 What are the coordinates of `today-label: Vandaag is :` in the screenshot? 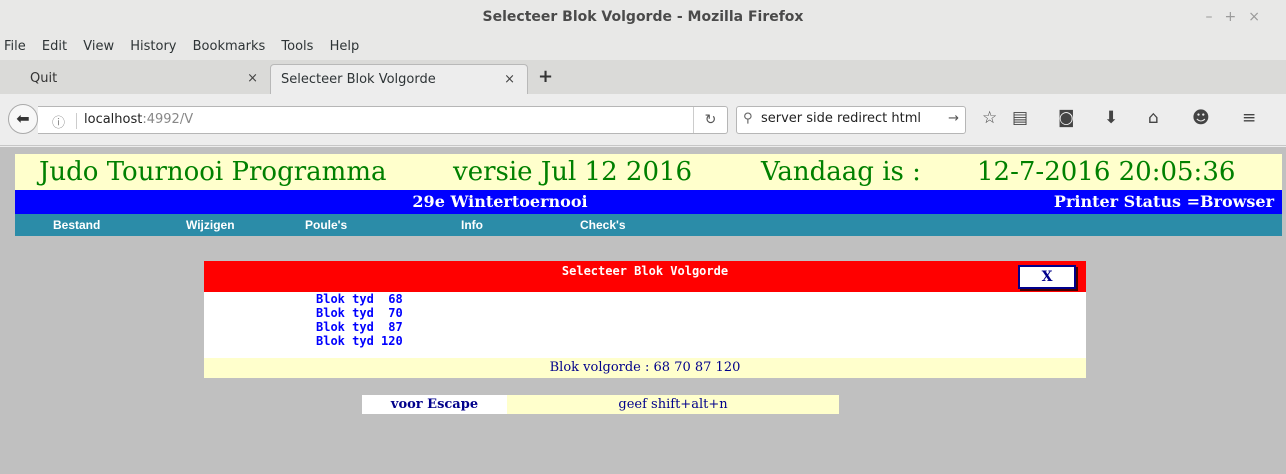 It's located at (841, 172).